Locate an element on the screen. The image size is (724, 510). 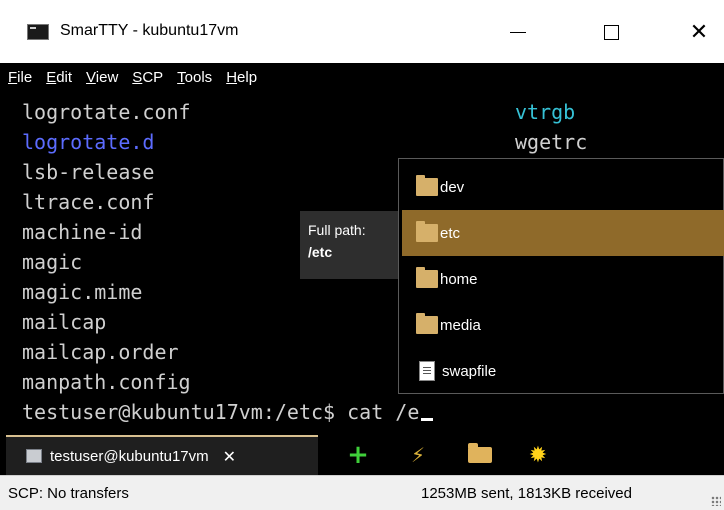
terminal-line: ltrace.conf is located at coordinates (88, 202).